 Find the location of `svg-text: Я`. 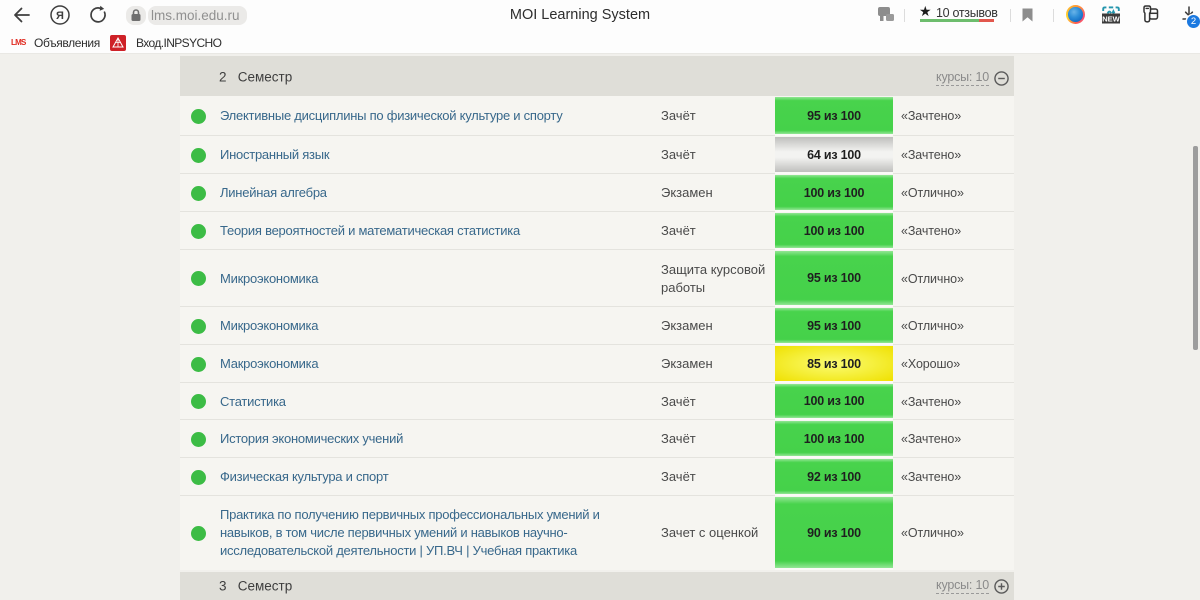

svg-text: Я is located at coordinates (60, 16).